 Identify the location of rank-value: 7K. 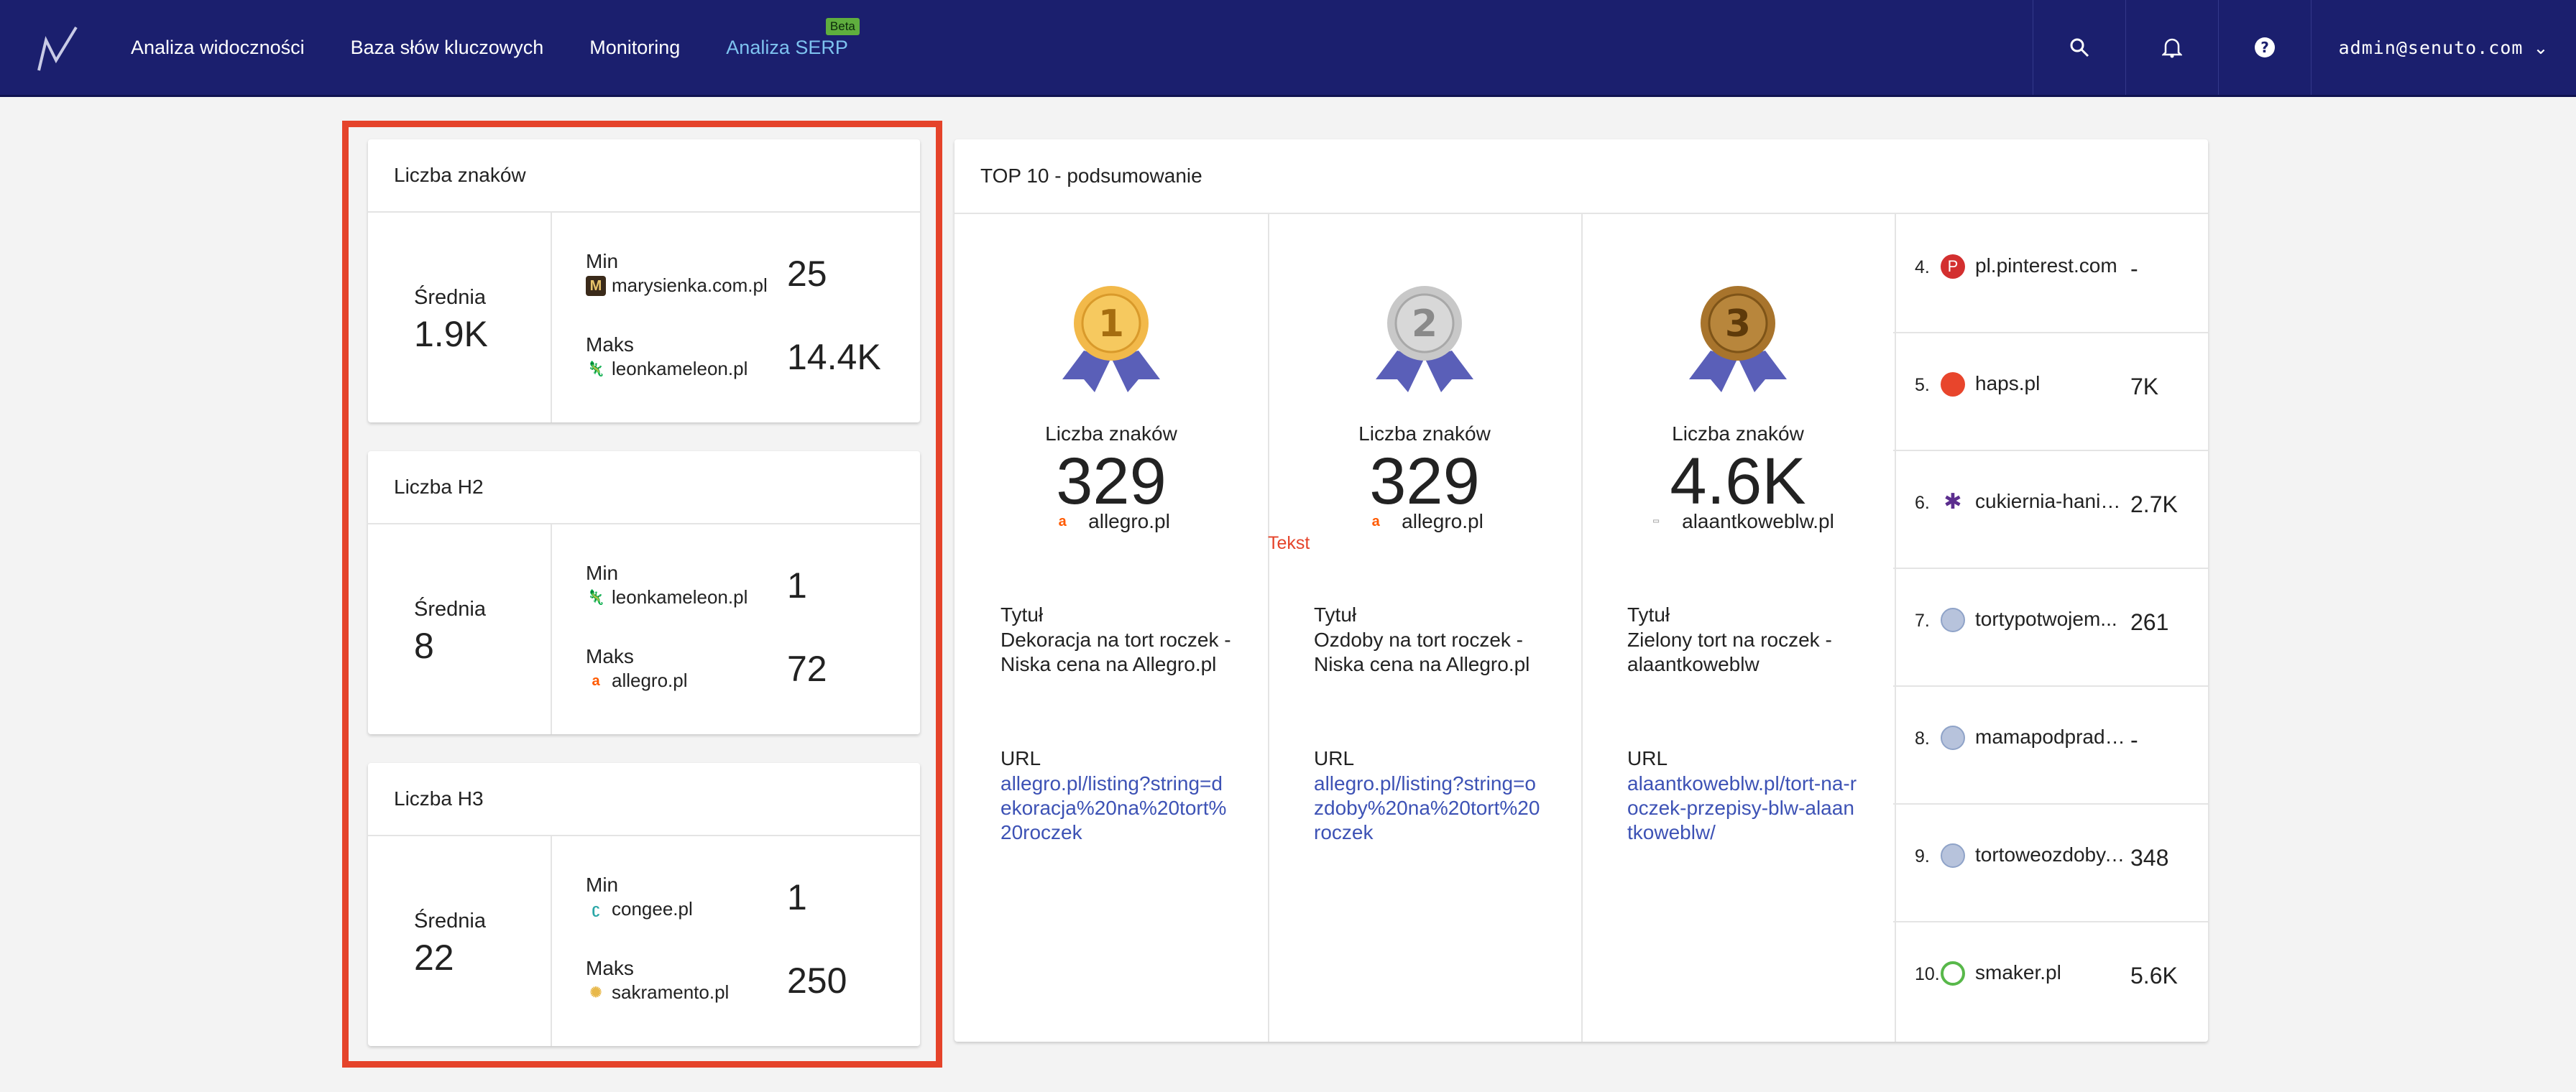
(2144, 386).